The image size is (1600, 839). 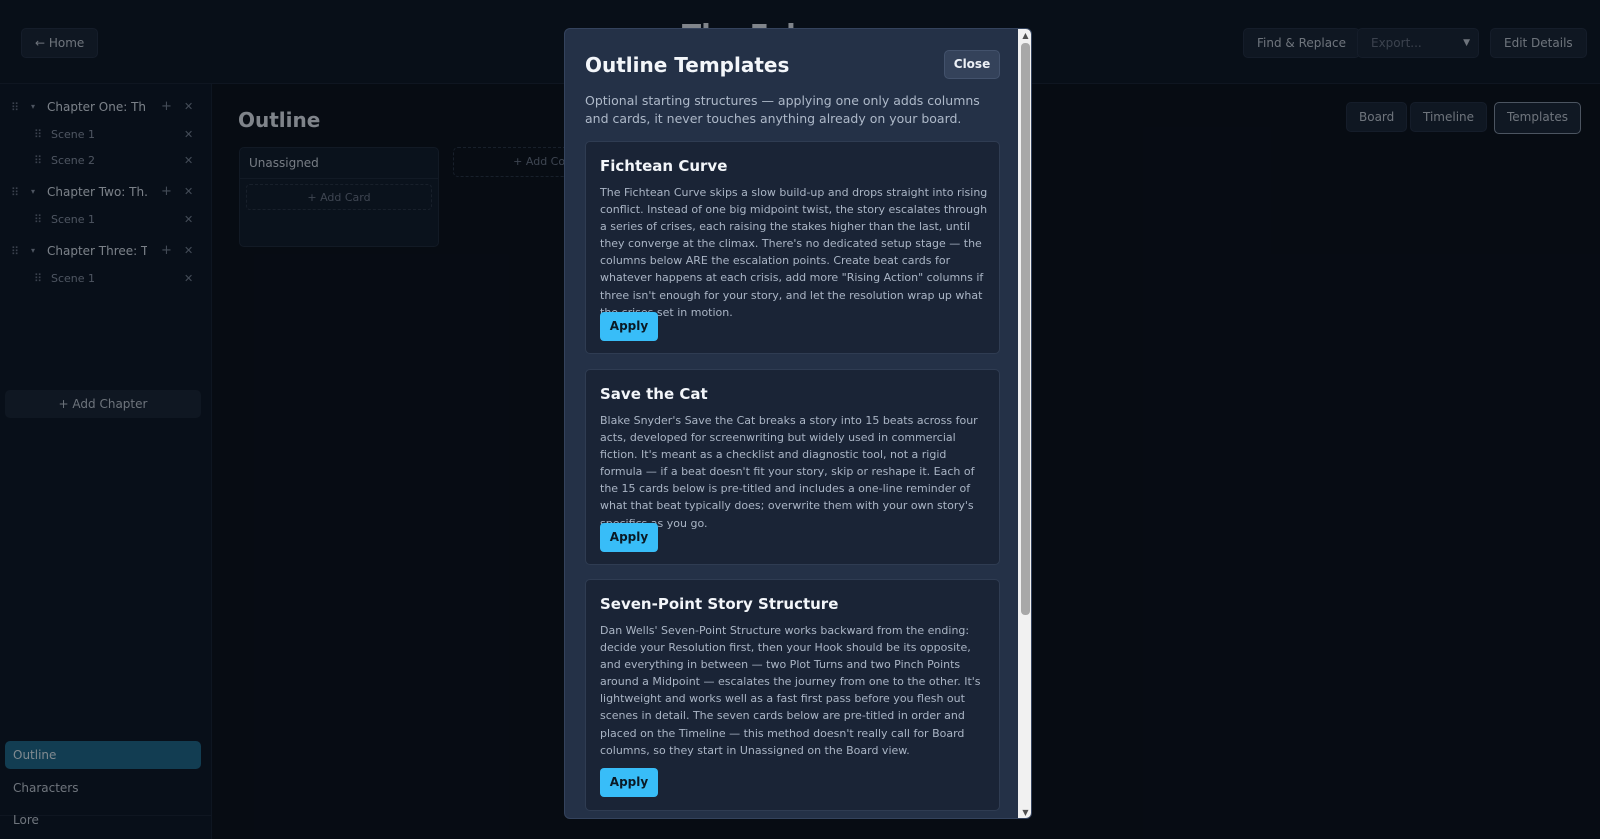 I want to click on close-button: Close, so click(x=972, y=64).